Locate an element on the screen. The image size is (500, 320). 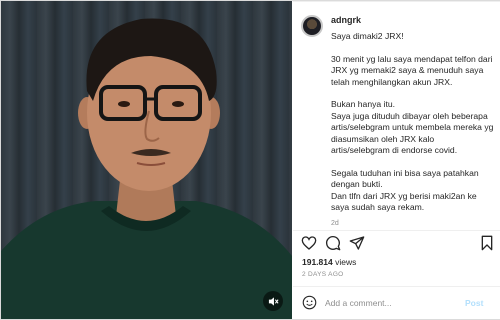
caption-timestamp: 2d is located at coordinates (335, 223).